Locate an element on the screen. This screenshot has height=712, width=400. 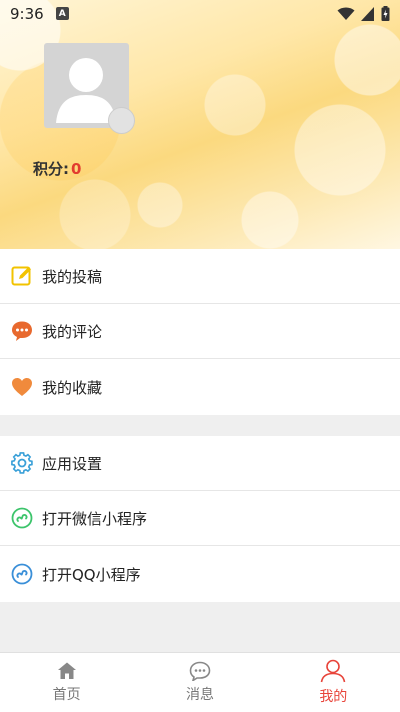
menu-item-label: 打开QQ小程序 is located at coordinates (91, 574).